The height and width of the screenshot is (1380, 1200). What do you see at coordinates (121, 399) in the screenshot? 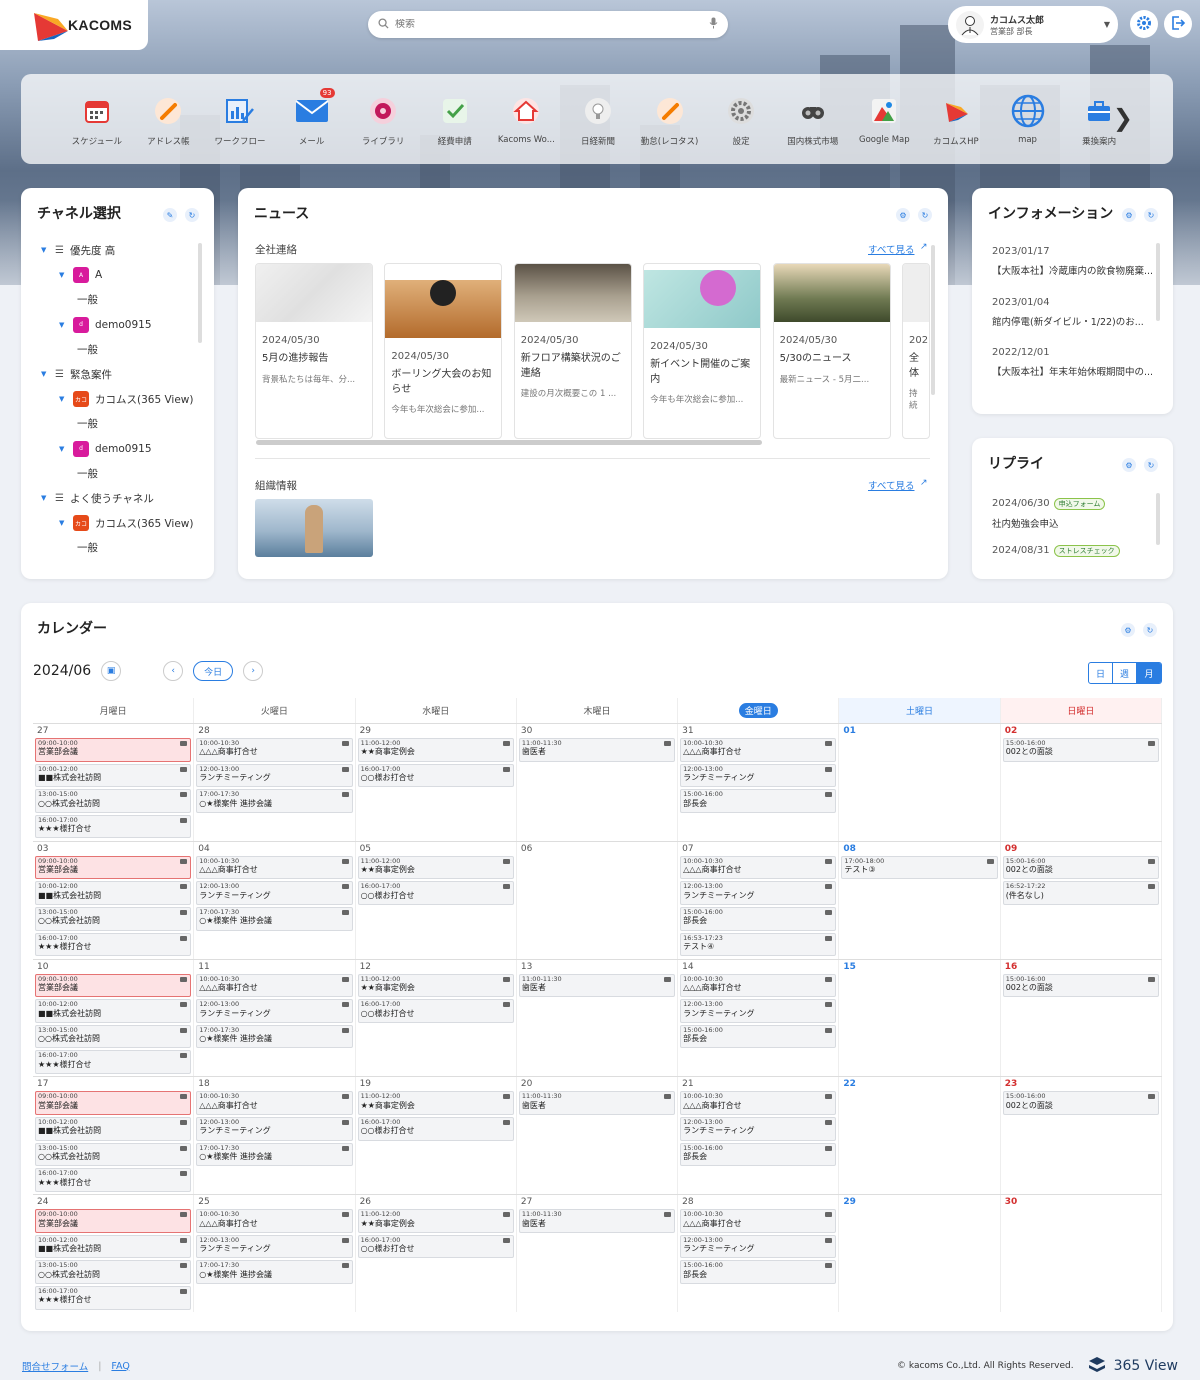
I see `channel-item: ▼ カコ カコムス(365 View)` at bounding box center [121, 399].